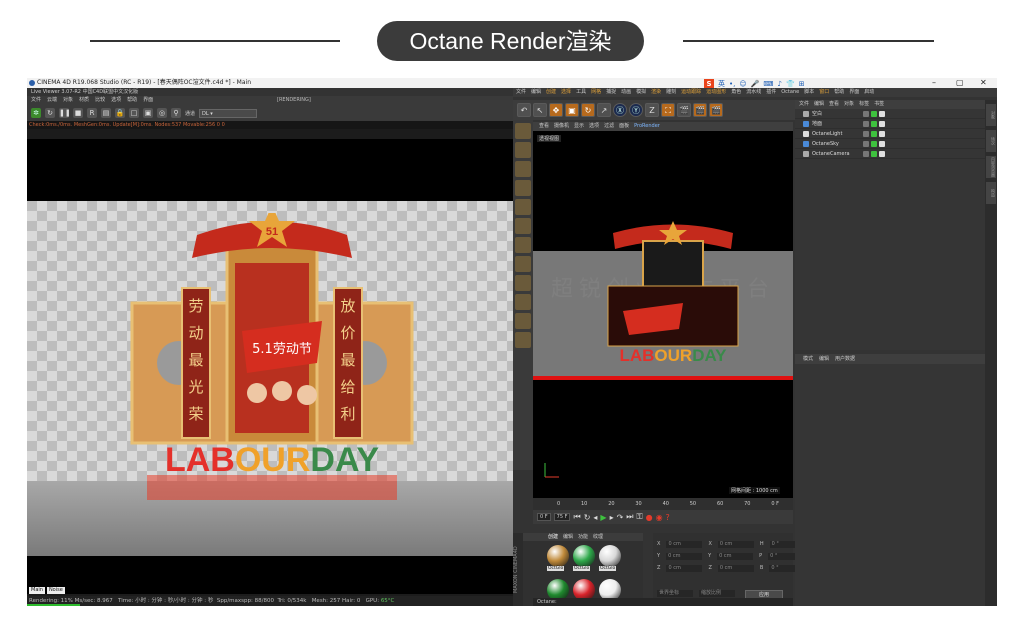 This screenshot has height=629, width=1024. Describe the element at coordinates (536, 92) in the screenshot. I see `c4d-menu-item: 编辑` at that location.